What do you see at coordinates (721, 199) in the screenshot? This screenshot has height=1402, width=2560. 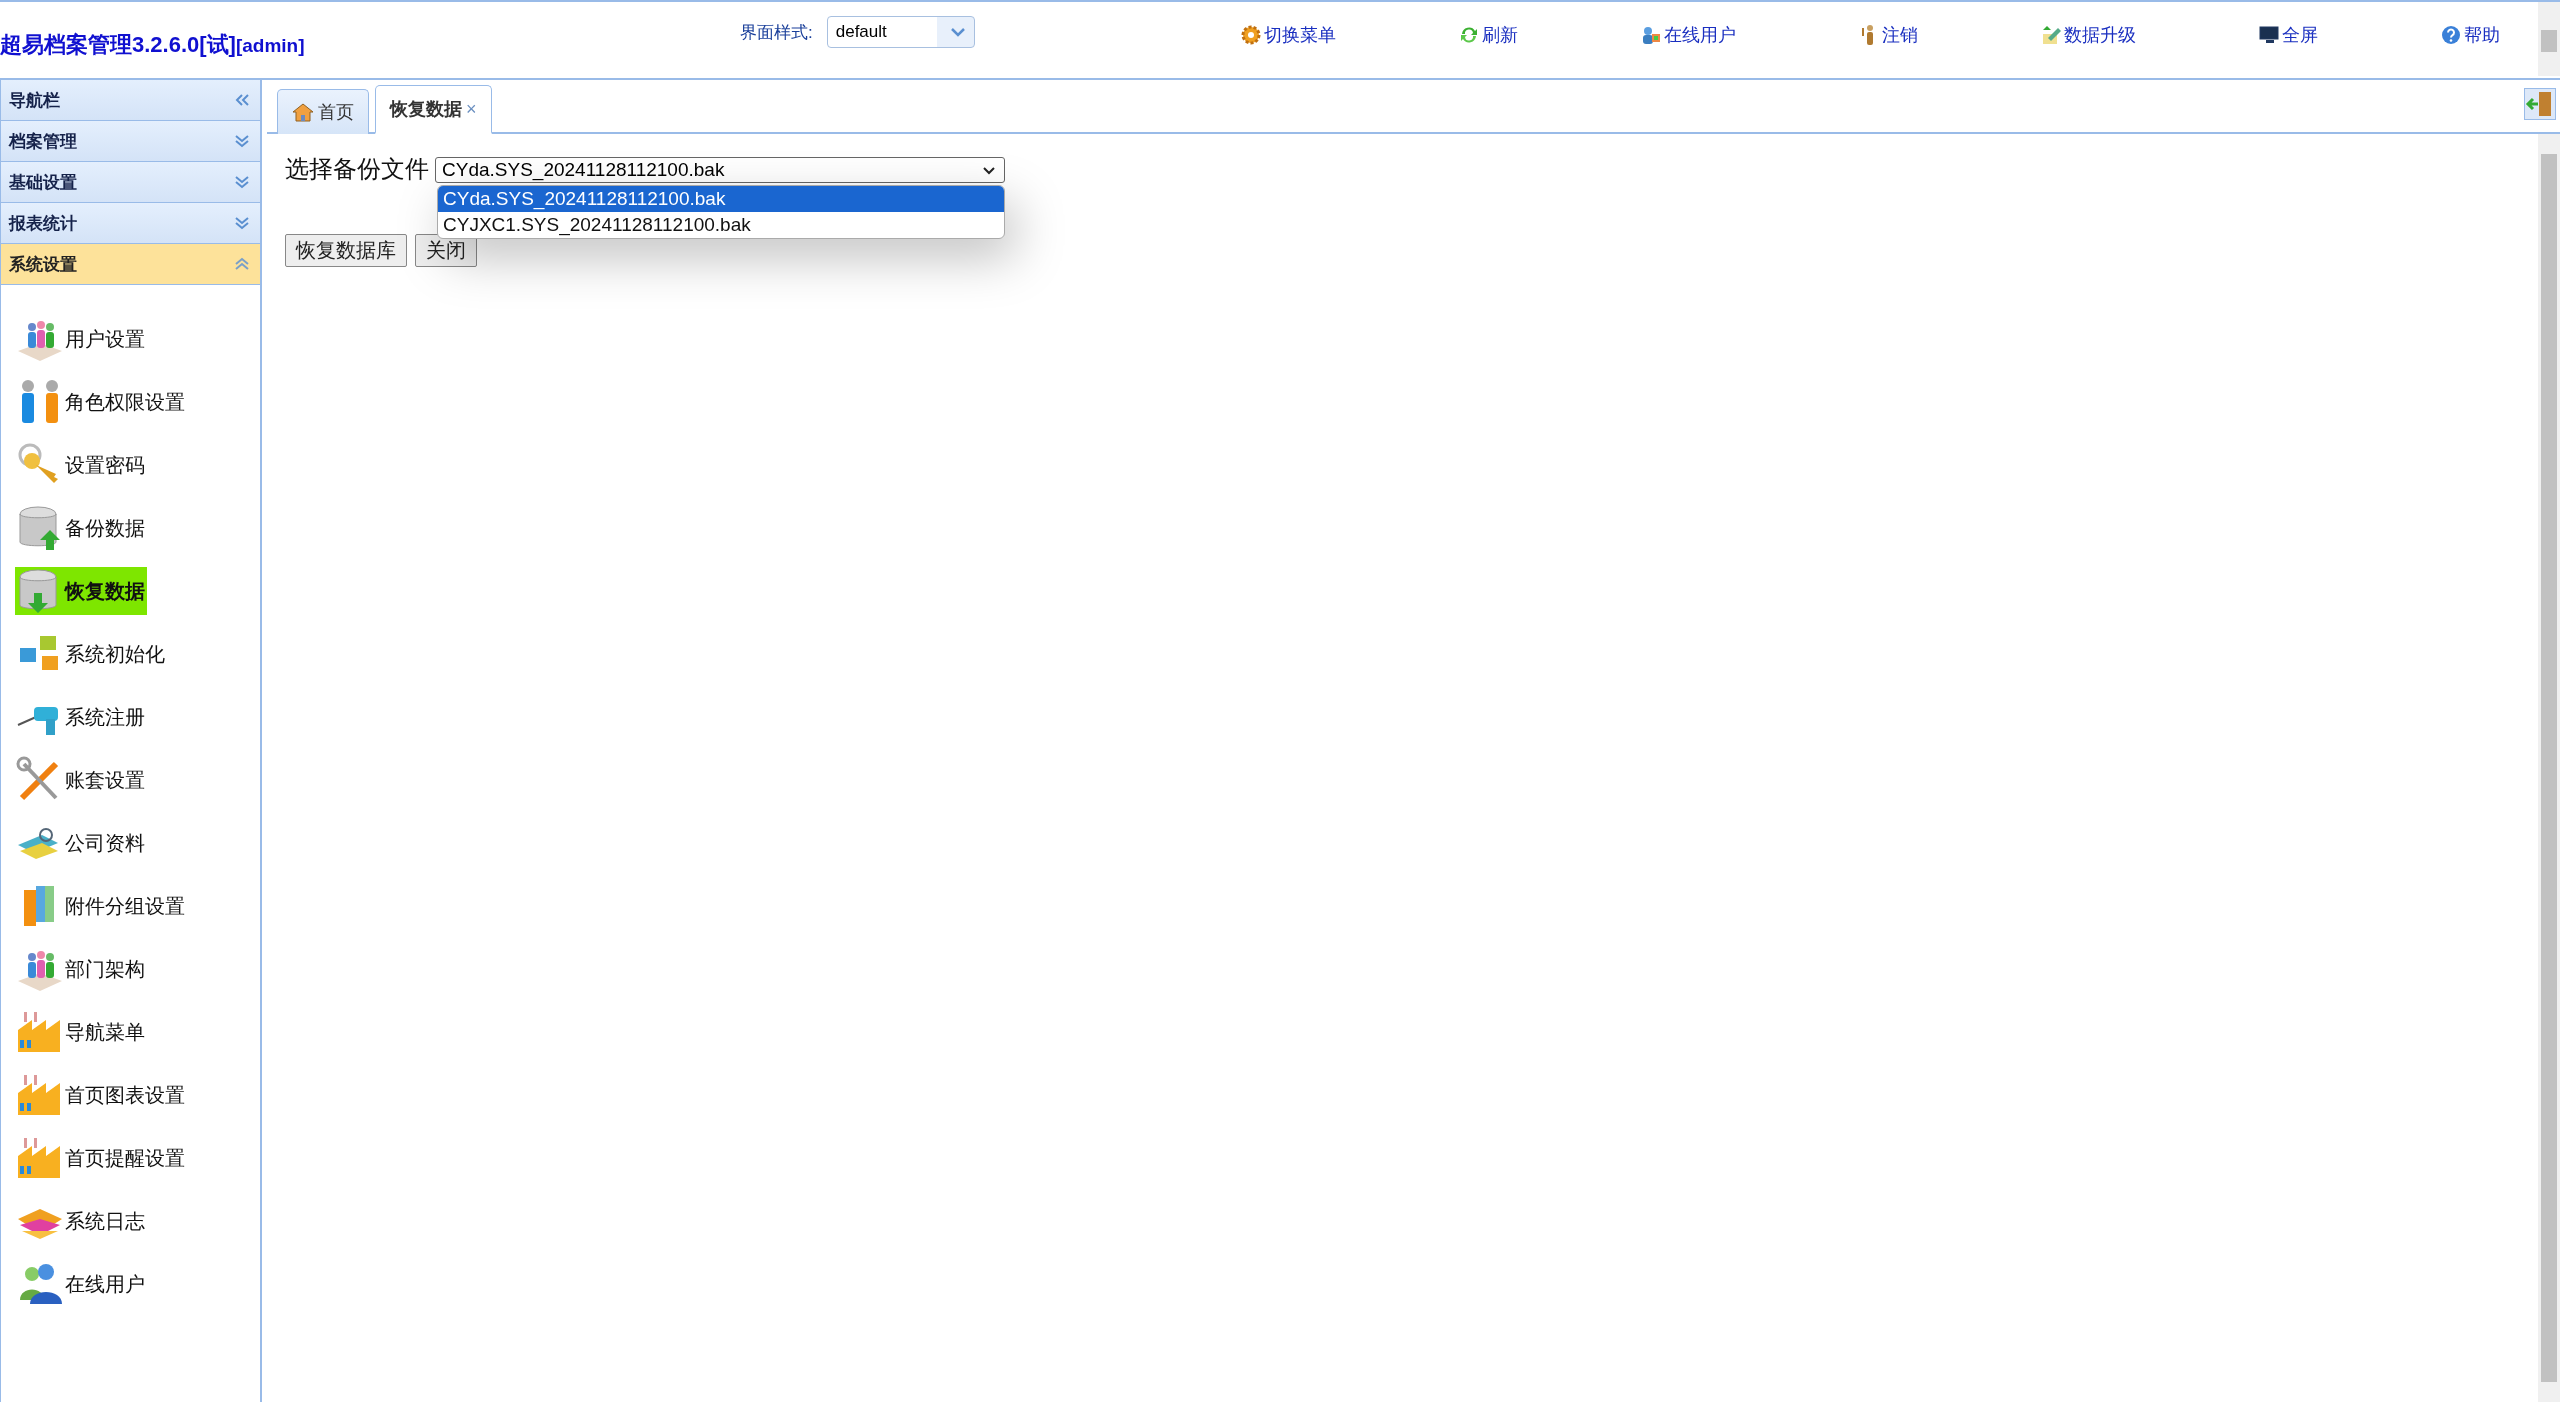 I see `dropdown-option: CYda.SYS_20241128112100.bak` at bounding box center [721, 199].